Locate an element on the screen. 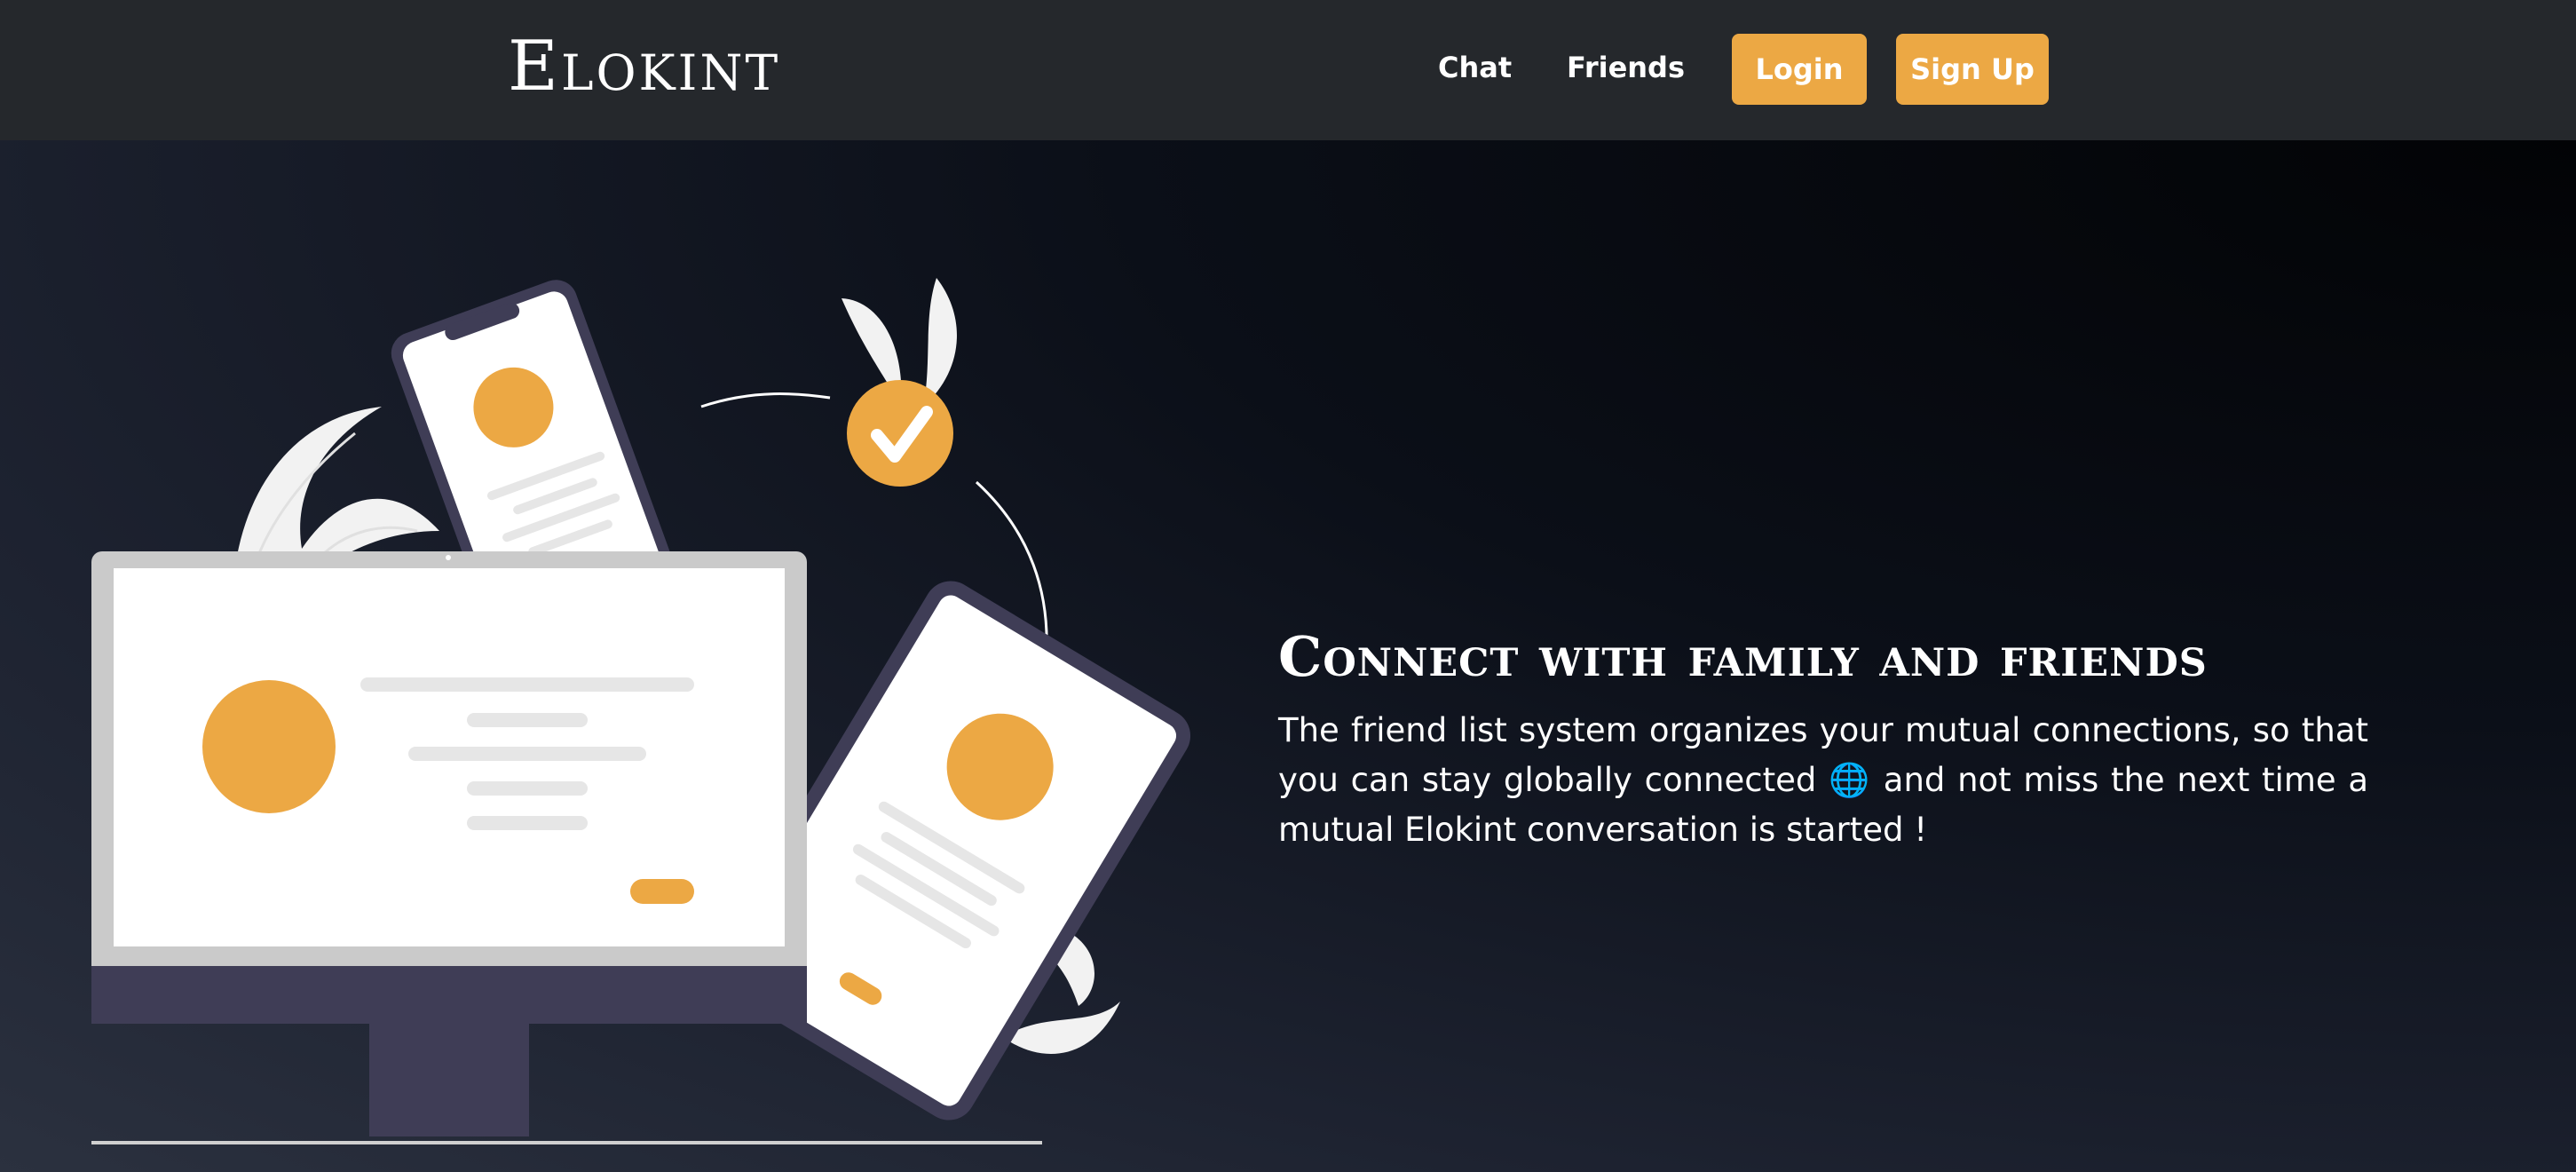 The height and width of the screenshot is (1172, 2576). hero-title: Connect with family and friends is located at coordinates (1743, 656).